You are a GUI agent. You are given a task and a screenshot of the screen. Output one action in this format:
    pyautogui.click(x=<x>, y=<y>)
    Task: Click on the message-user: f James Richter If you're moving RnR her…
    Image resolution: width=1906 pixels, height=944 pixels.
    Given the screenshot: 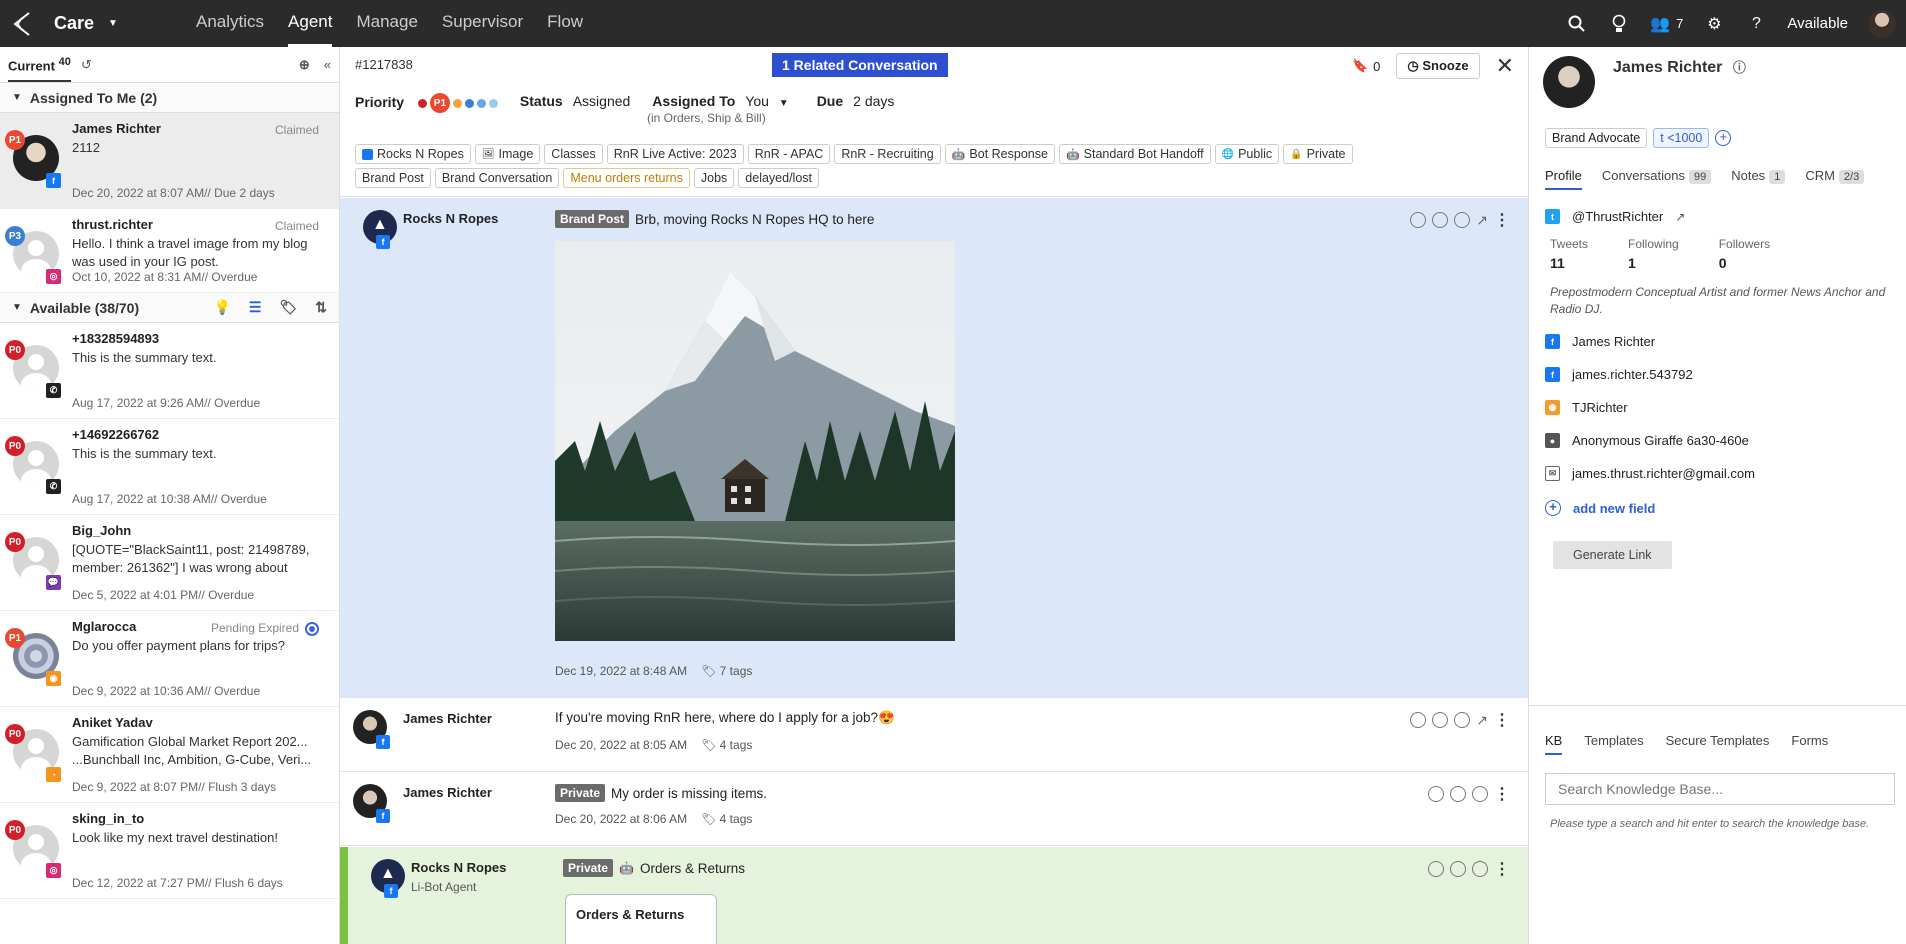 What is the action you would take?
    pyautogui.click(x=934, y=735)
    